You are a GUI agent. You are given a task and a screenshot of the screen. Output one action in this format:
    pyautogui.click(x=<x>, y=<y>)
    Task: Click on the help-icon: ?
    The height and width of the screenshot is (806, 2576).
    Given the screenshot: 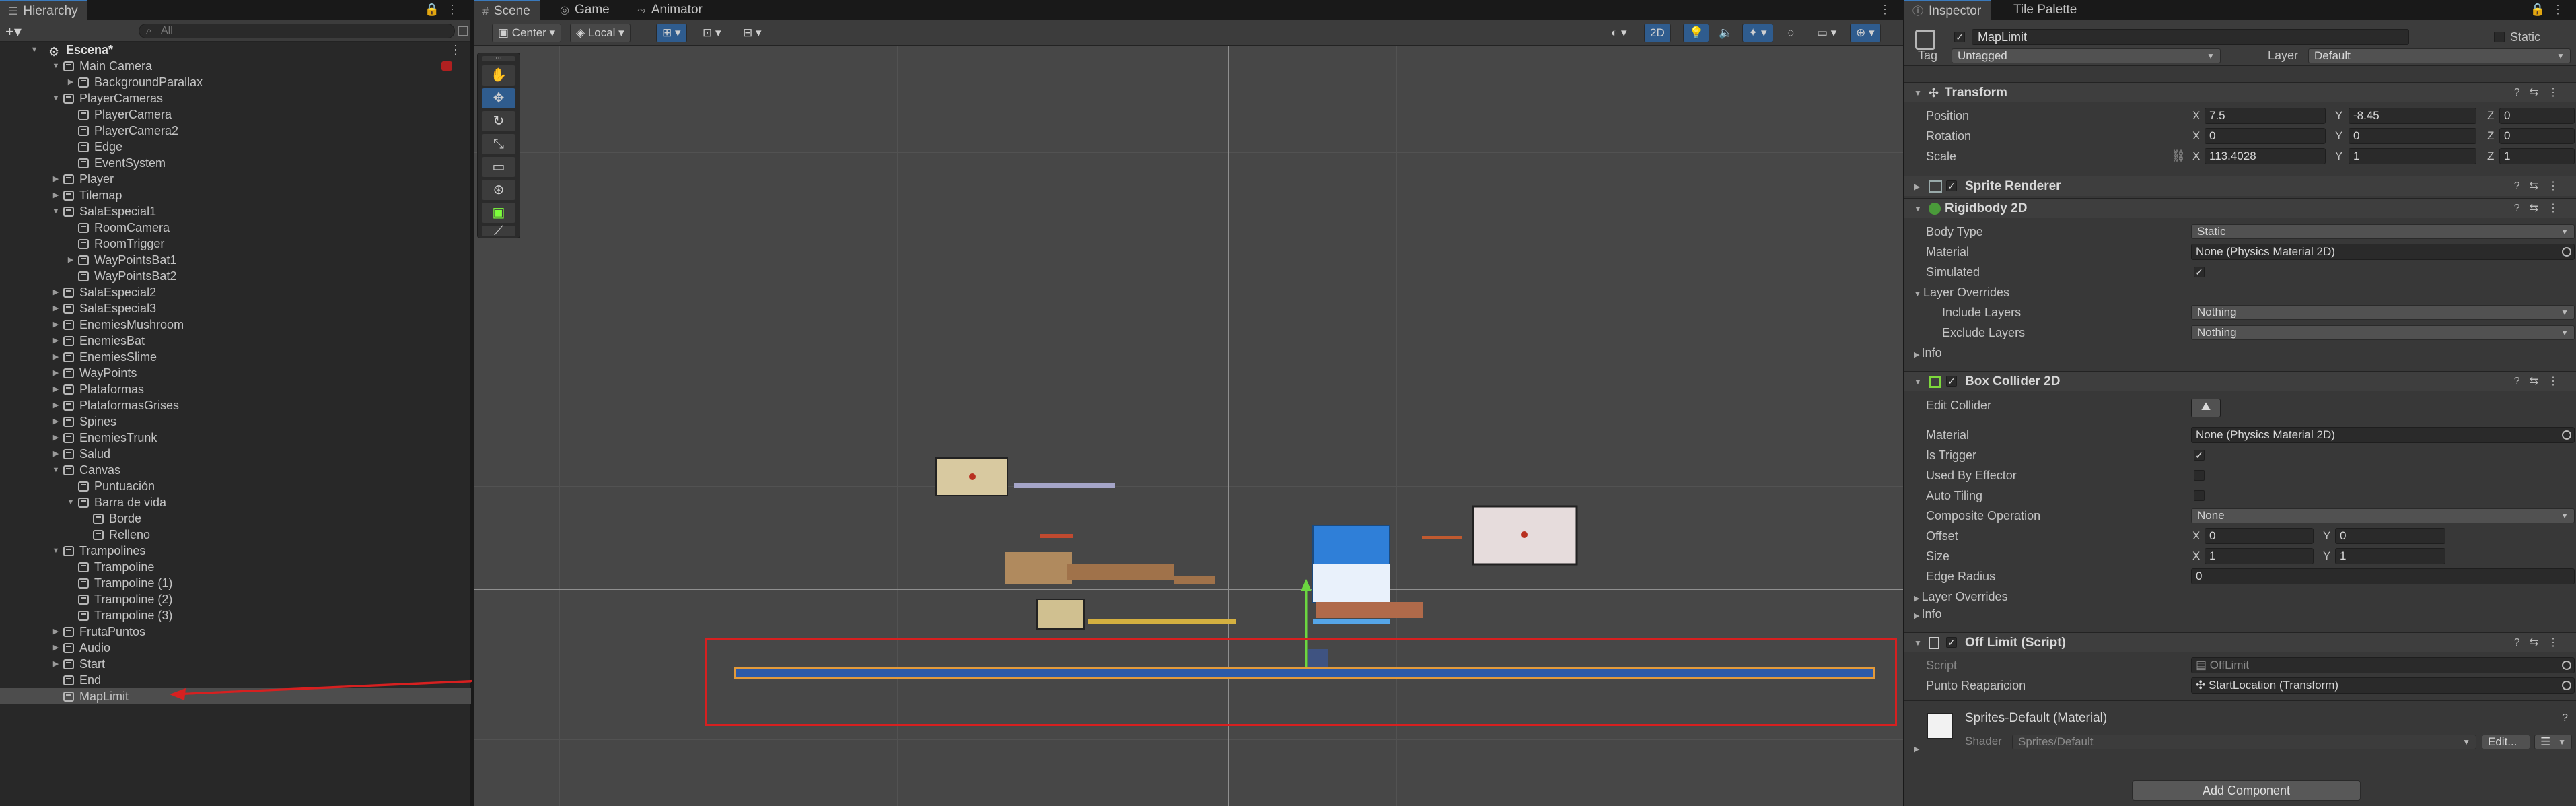 What is the action you would take?
    pyautogui.click(x=2565, y=718)
    